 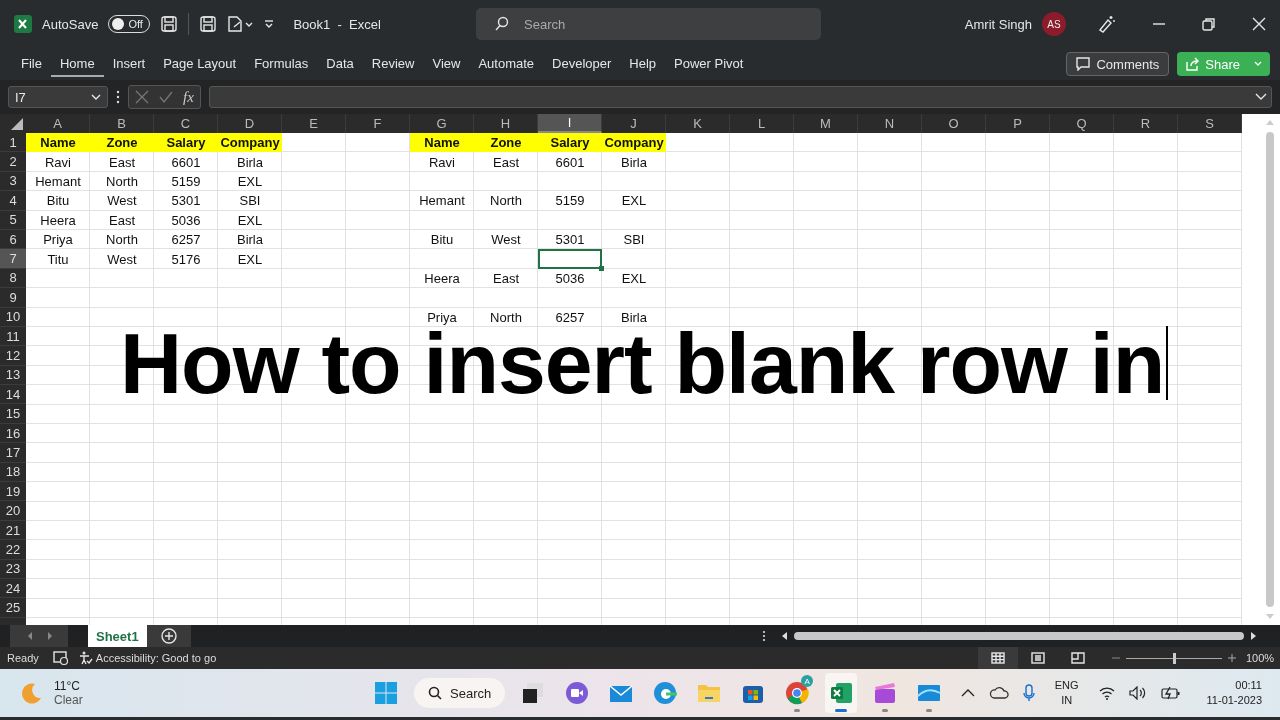 What do you see at coordinates (147, 658) in the screenshot?
I see `accessibility-button: Accessibility: Good to go` at bounding box center [147, 658].